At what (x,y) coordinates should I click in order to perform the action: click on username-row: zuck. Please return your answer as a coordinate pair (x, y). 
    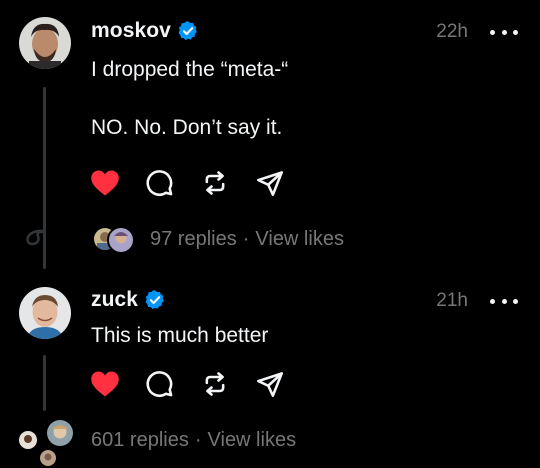
    Looking at the image, I should click on (128, 300).